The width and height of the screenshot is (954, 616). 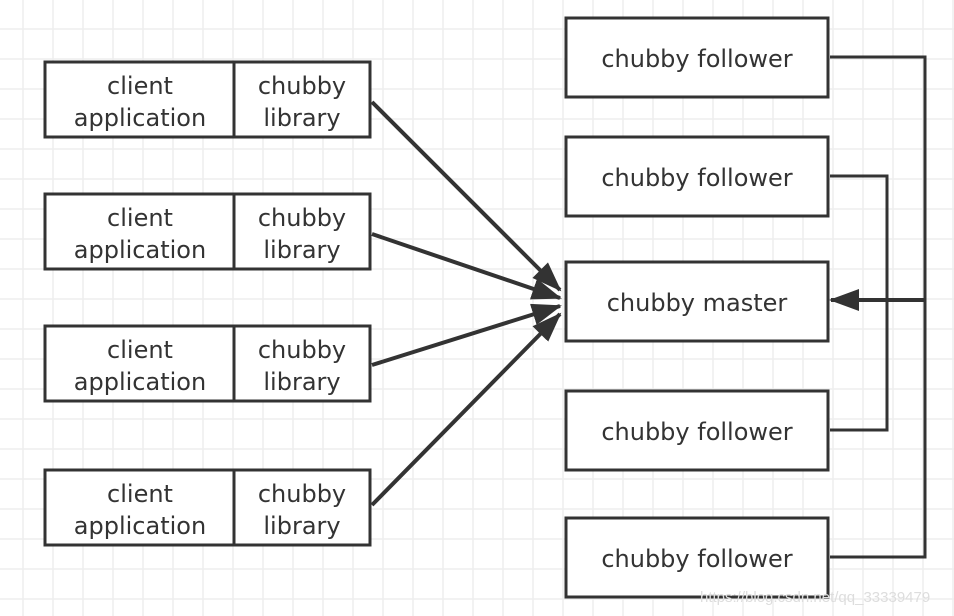 I want to click on server-label: chubby master, so click(x=697, y=303).